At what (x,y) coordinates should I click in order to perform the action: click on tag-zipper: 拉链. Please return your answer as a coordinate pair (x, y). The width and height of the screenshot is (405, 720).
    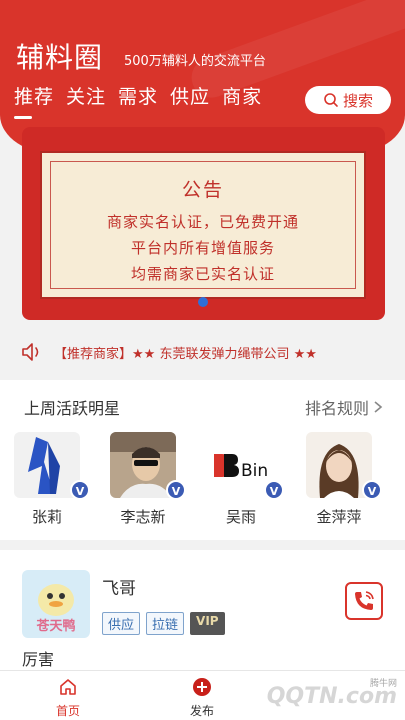
    Looking at the image, I should click on (165, 623).